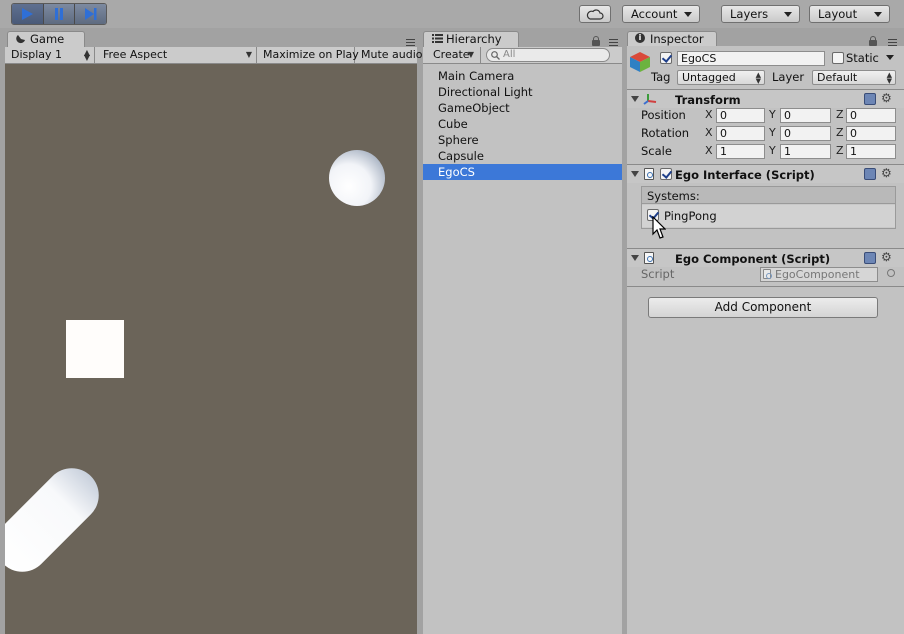 The width and height of the screenshot is (904, 634). I want to click on play-button, so click(28, 14).